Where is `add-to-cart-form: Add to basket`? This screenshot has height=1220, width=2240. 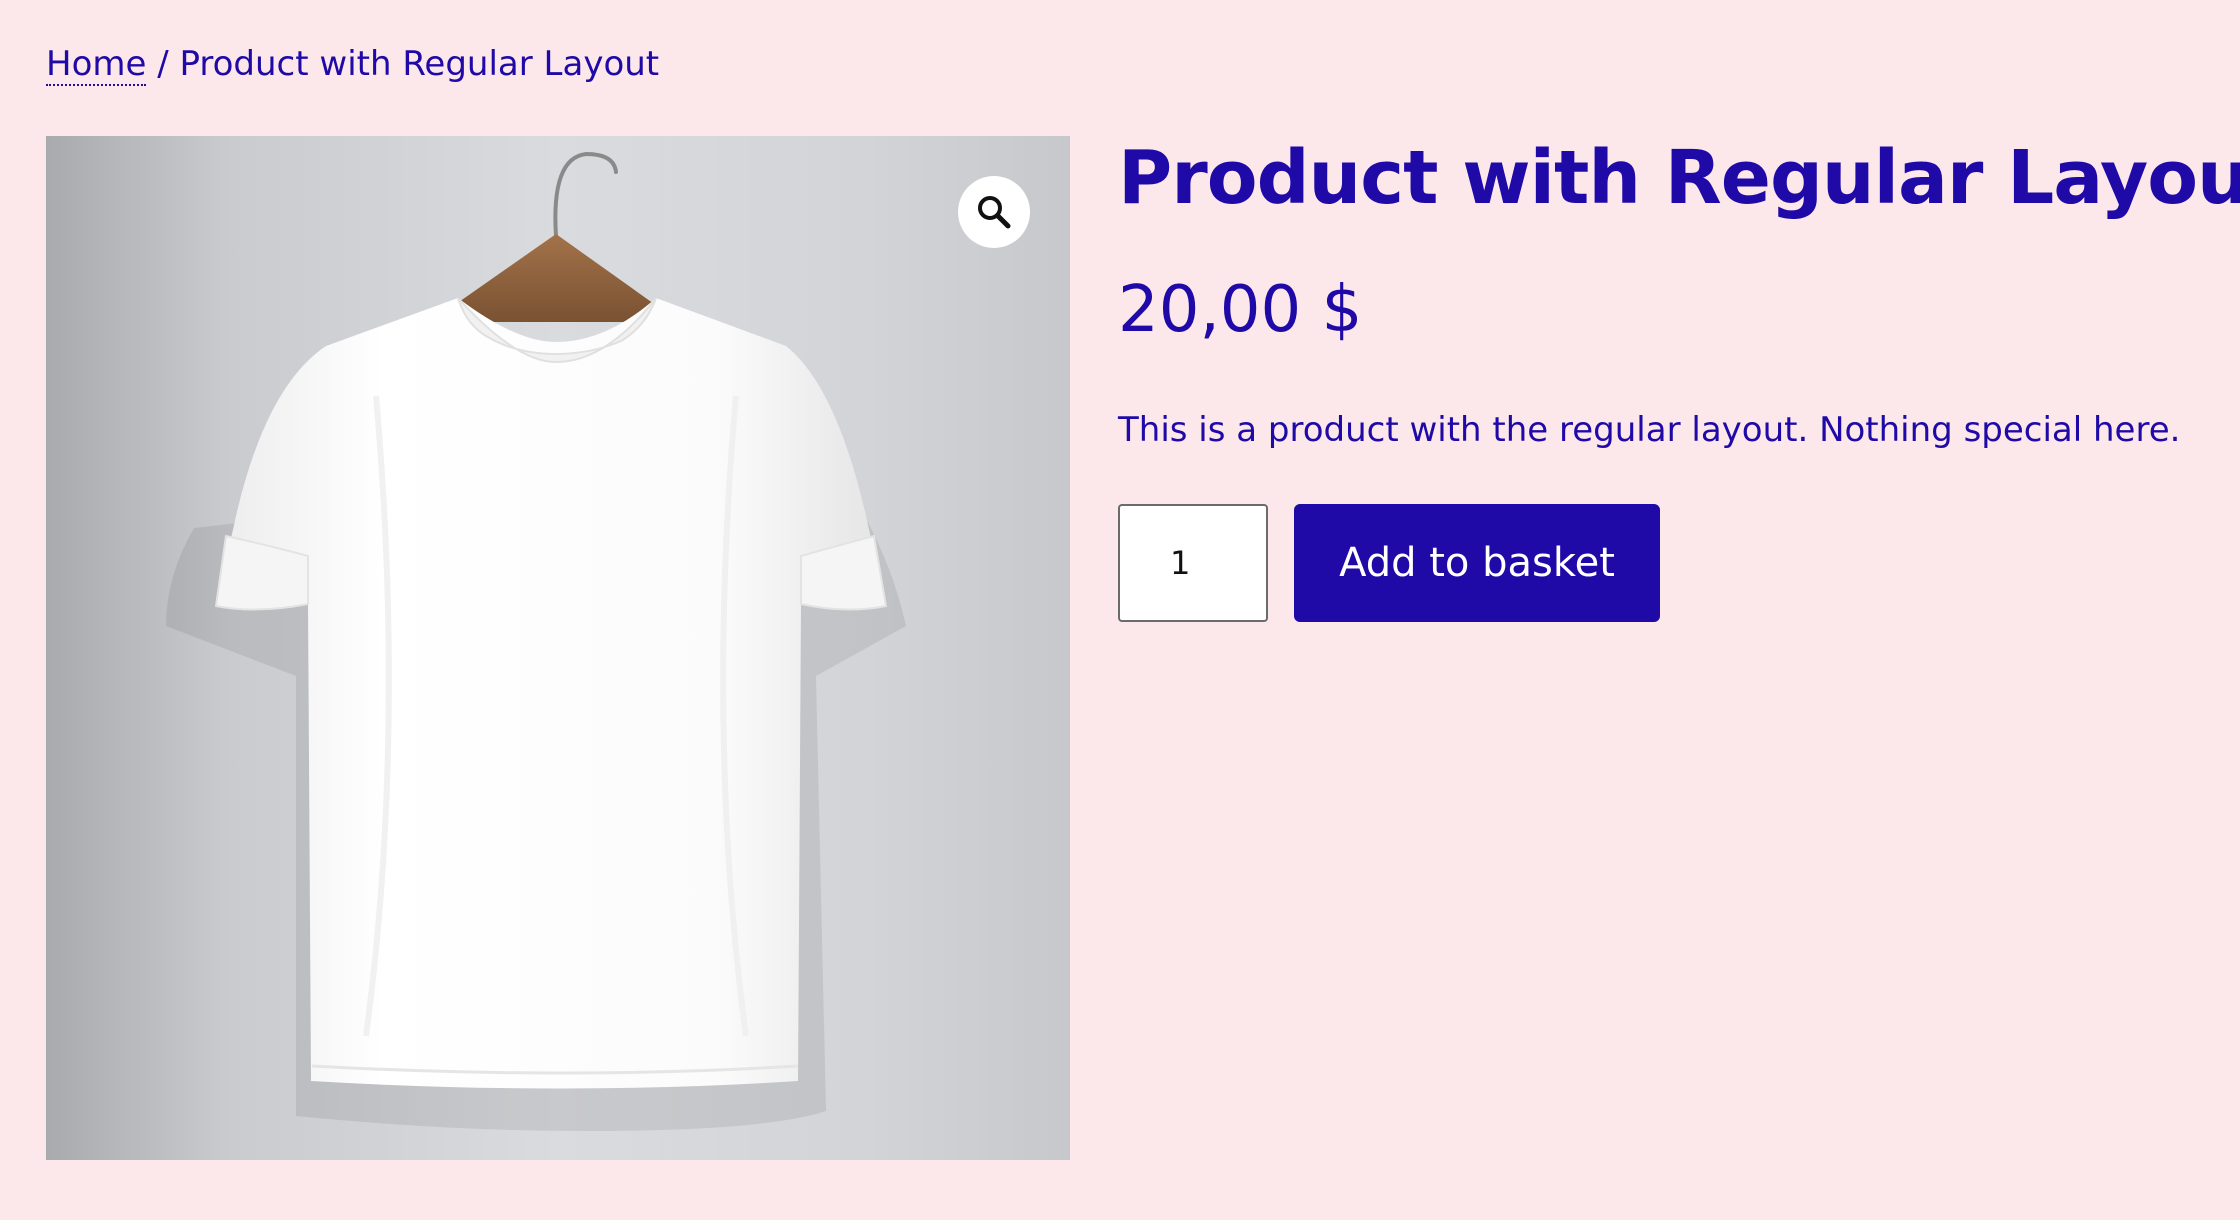
add-to-cart-form: Add to basket is located at coordinates (1658, 563).